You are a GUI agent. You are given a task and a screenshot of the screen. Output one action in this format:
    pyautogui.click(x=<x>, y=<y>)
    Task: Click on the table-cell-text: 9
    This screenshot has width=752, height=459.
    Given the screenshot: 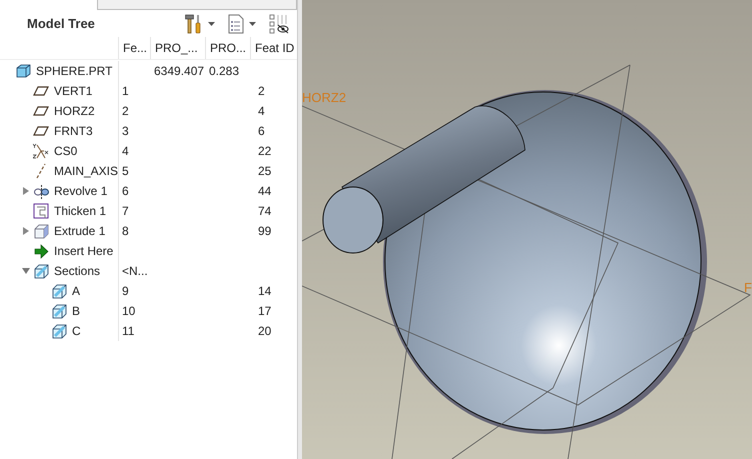 What is the action you would take?
    pyautogui.click(x=125, y=291)
    